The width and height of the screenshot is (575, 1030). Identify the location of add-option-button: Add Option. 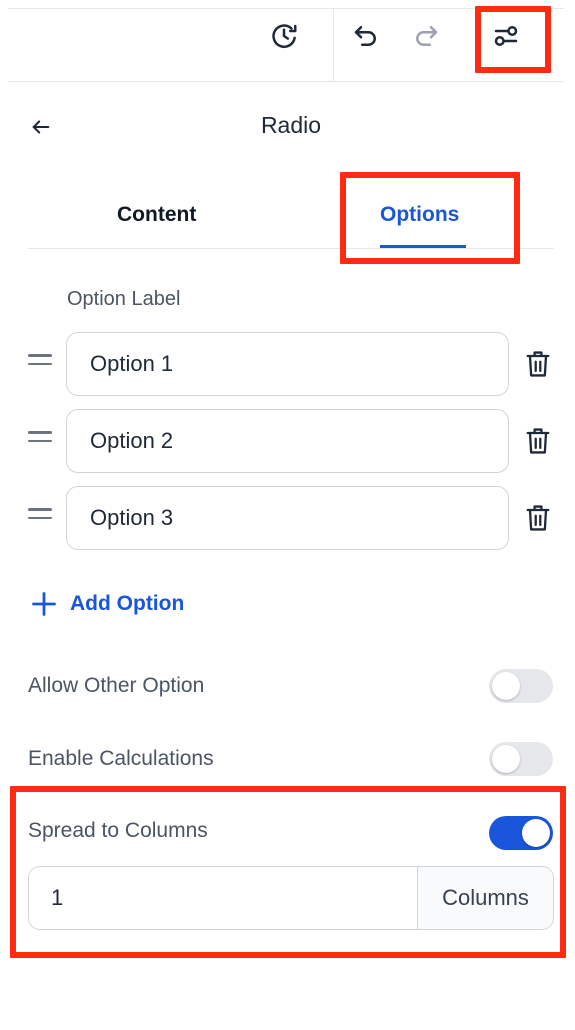
(107, 604).